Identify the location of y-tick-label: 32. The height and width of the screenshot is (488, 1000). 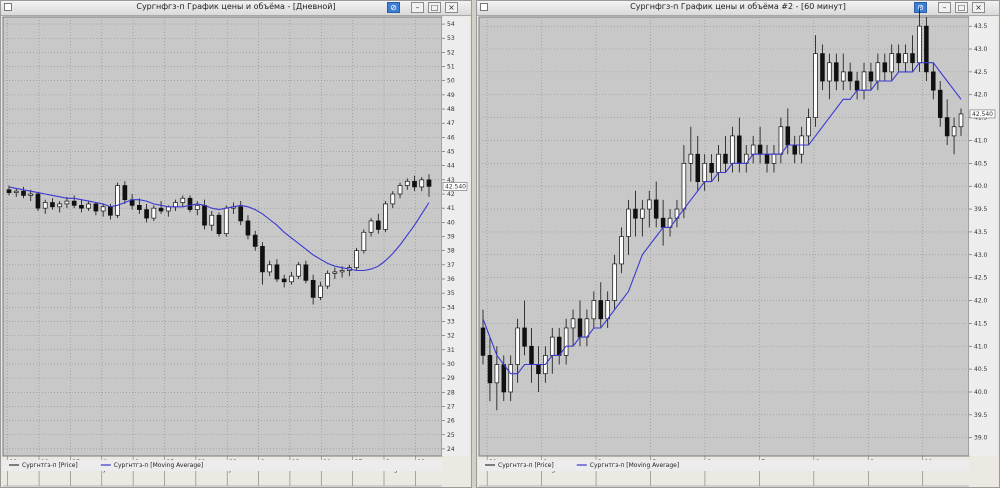
(451, 336).